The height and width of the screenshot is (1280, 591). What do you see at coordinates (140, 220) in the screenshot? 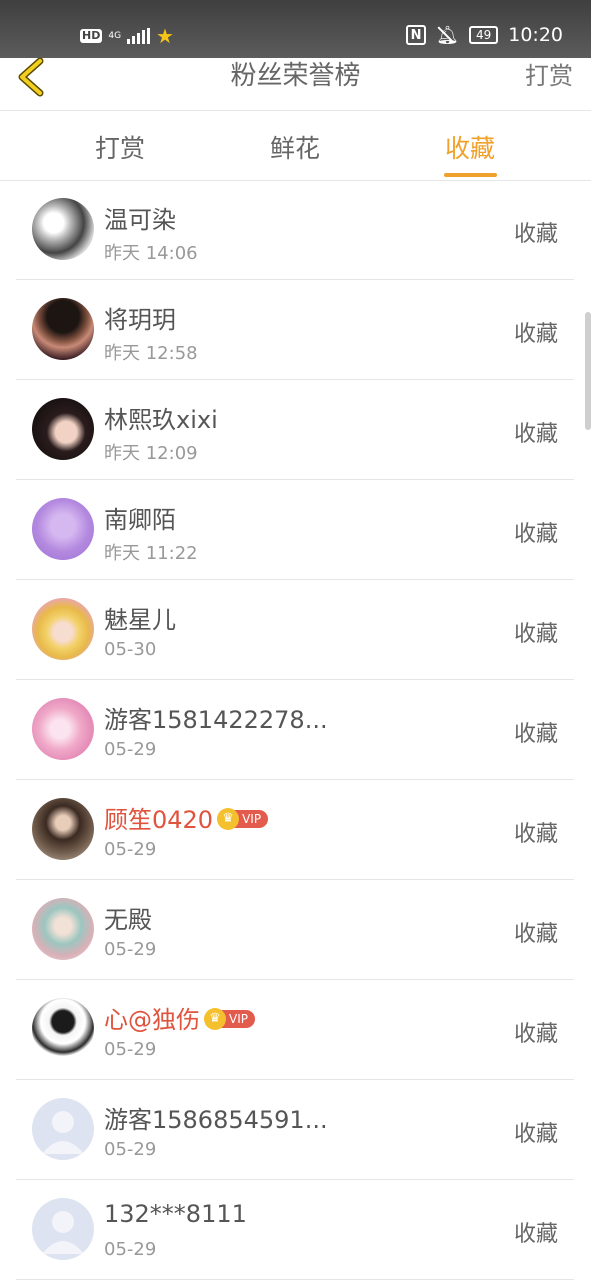
I see `fan-name: 温可染` at bounding box center [140, 220].